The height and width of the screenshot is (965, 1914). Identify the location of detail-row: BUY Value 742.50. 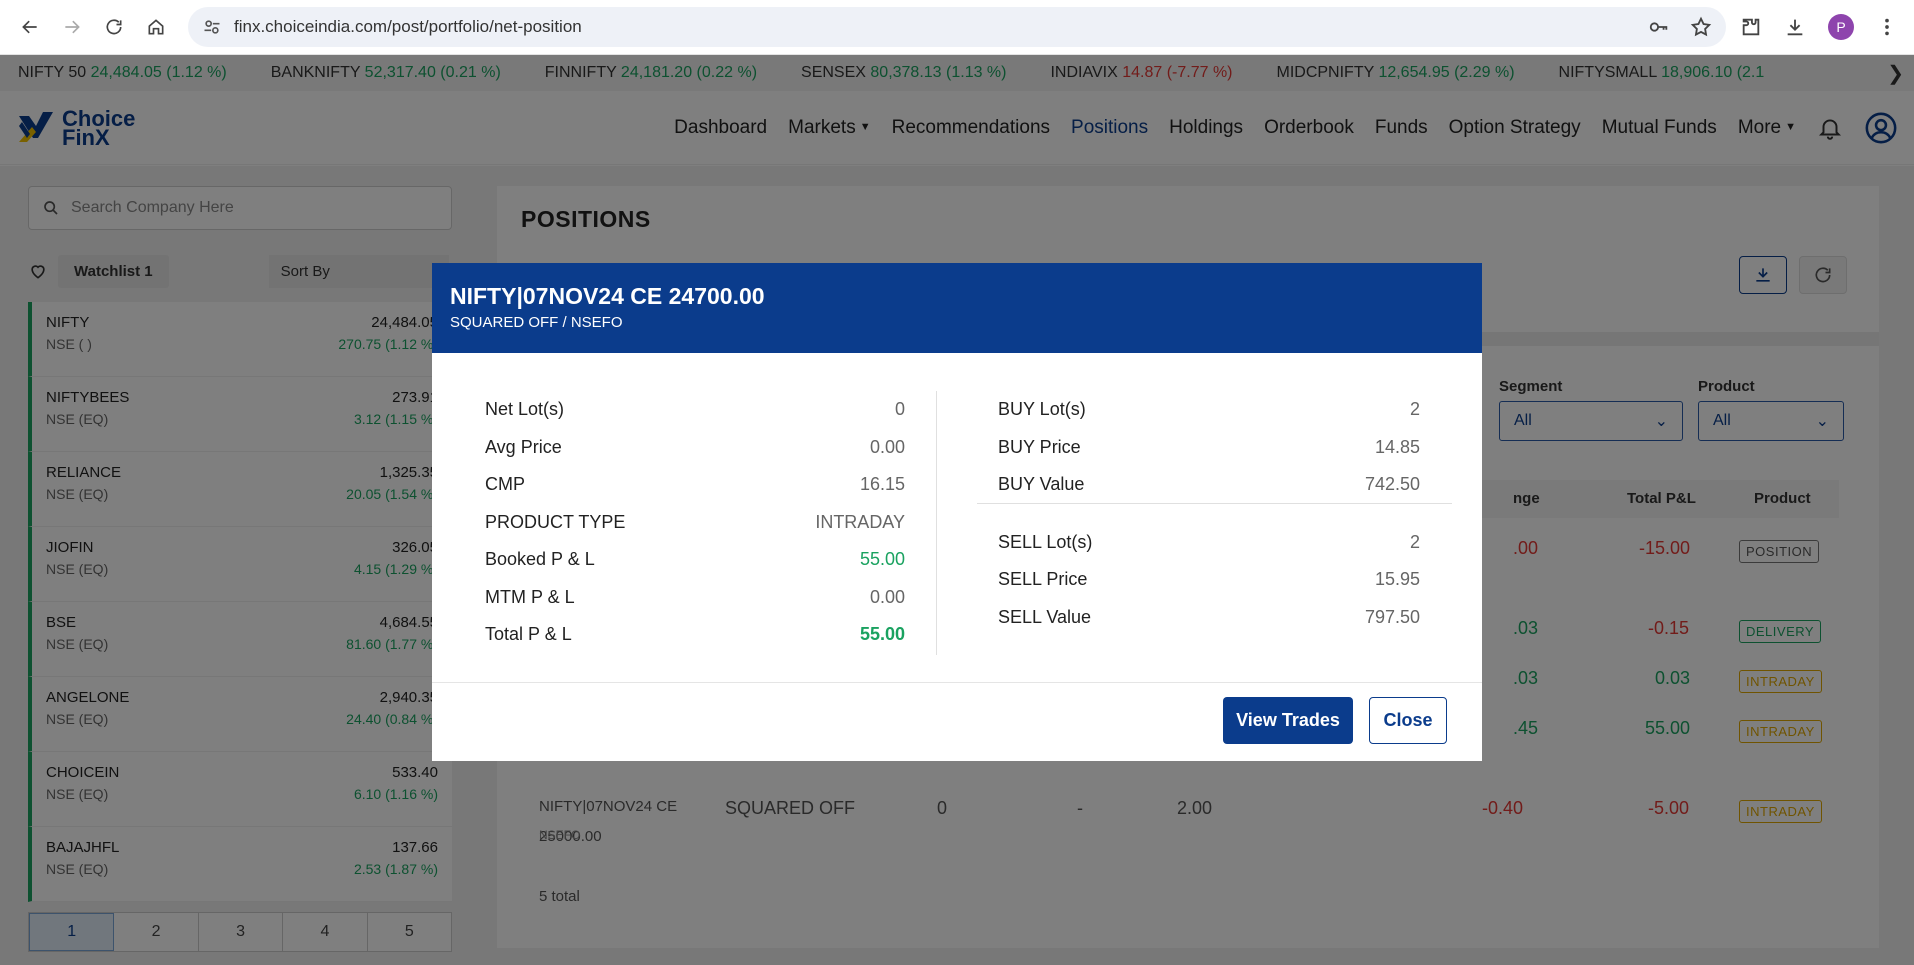
(1209, 485).